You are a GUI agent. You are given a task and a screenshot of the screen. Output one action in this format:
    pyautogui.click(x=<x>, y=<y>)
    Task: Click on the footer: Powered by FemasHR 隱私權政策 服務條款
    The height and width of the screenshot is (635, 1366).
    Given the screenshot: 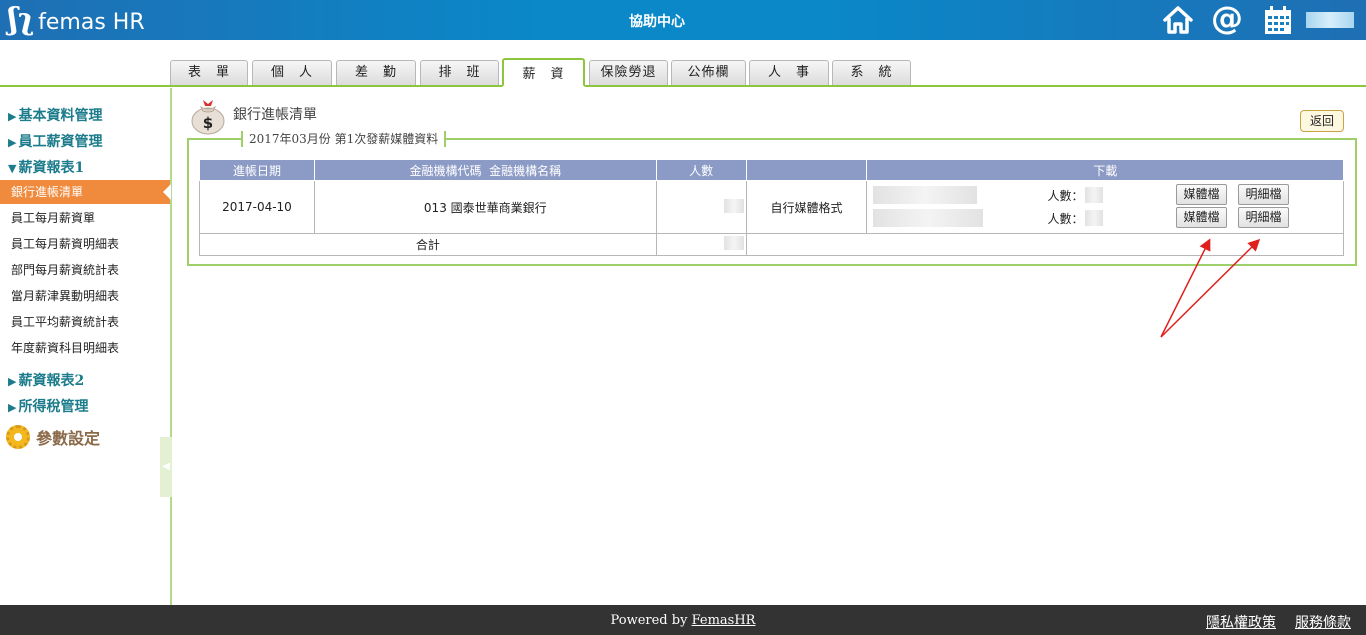 What is the action you would take?
    pyautogui.click(x=683, y=620)
    